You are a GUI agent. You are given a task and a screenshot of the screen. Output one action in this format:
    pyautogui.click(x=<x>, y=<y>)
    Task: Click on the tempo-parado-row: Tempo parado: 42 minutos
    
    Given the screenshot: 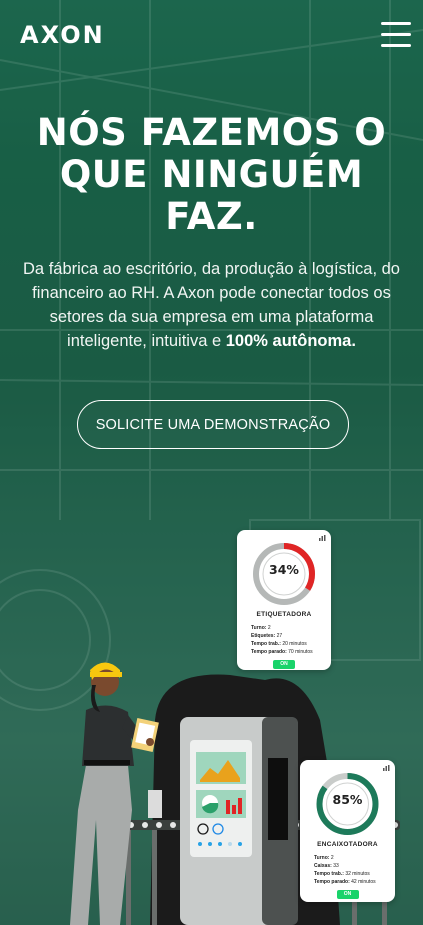 What is the action you would take?
    pyautogui.click(x=345, y=882)
    